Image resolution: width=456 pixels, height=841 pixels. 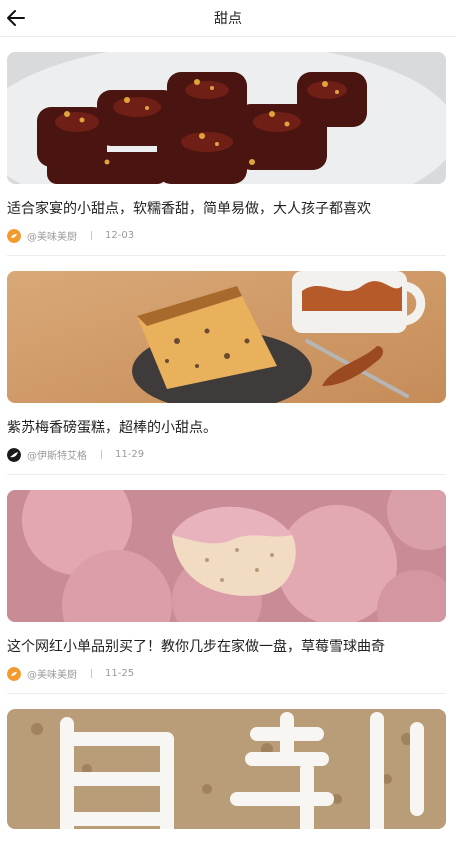 I want to click on article-meta: @美味美厨 11-25, so click(x=226, y=673).